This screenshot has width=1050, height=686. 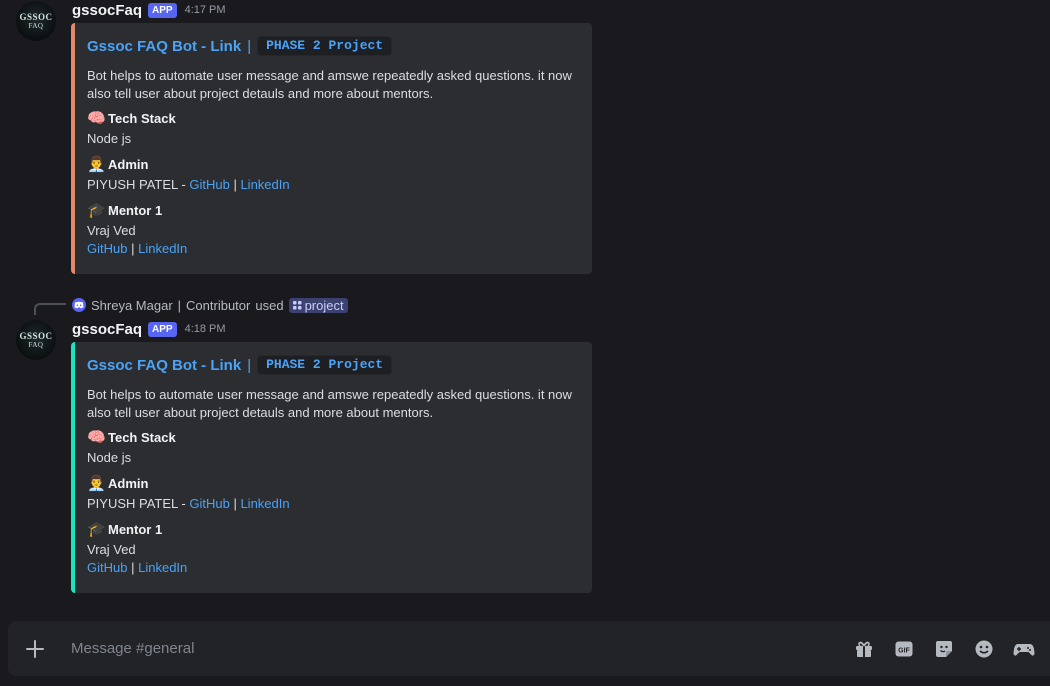 I want to click on gif-icon: GIF, so click(x=904, y=648).